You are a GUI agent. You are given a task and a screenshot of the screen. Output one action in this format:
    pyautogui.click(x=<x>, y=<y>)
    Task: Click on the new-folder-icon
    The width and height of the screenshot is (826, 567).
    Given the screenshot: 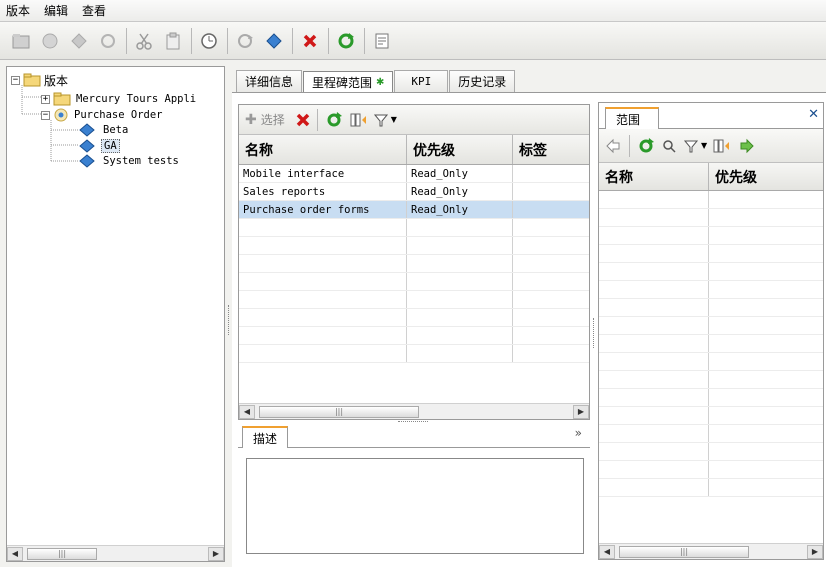 What is the action you would take?
    pyautogui.click(x=21, y=41)
    